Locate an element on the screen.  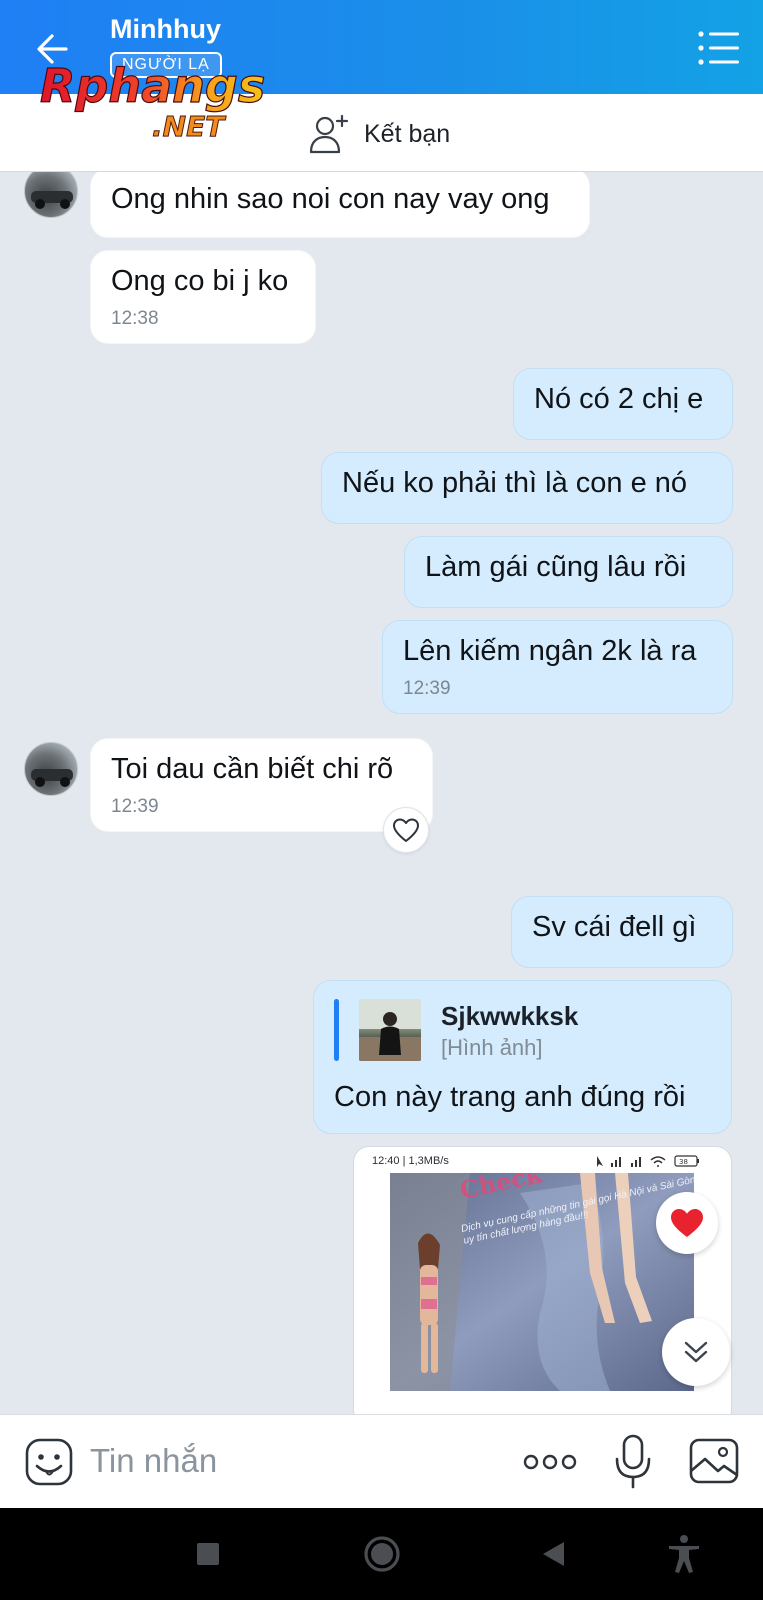
message-bubble-outgoing: Sv cái đell gì is located at coordinates (622, 932).